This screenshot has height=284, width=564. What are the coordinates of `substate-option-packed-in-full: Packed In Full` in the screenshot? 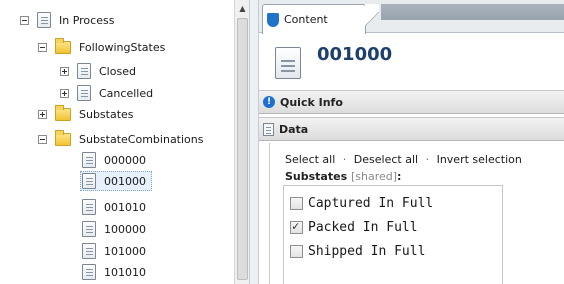 It's located at (354, 227).